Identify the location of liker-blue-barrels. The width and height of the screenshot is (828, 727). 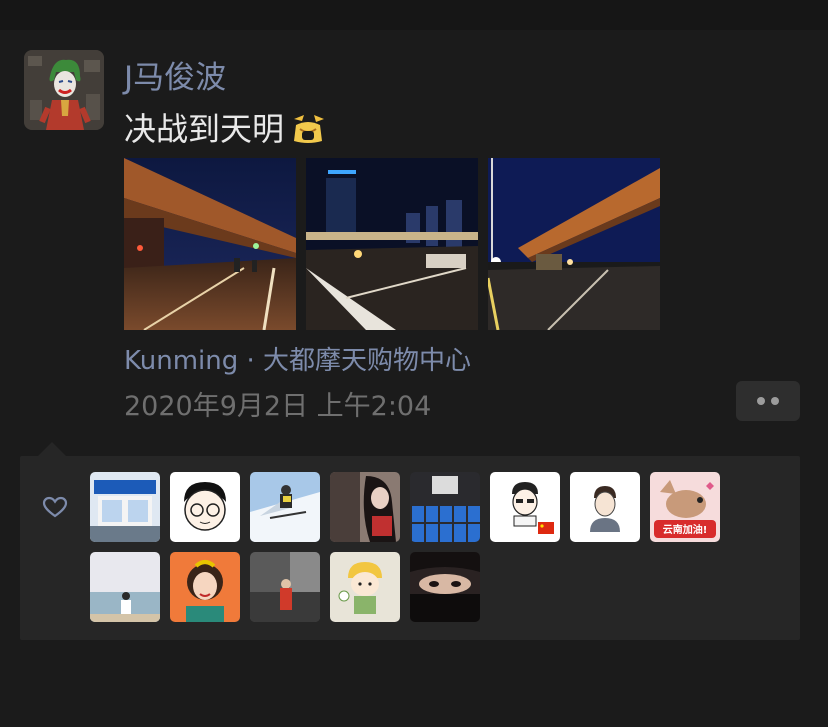
(445, 507).